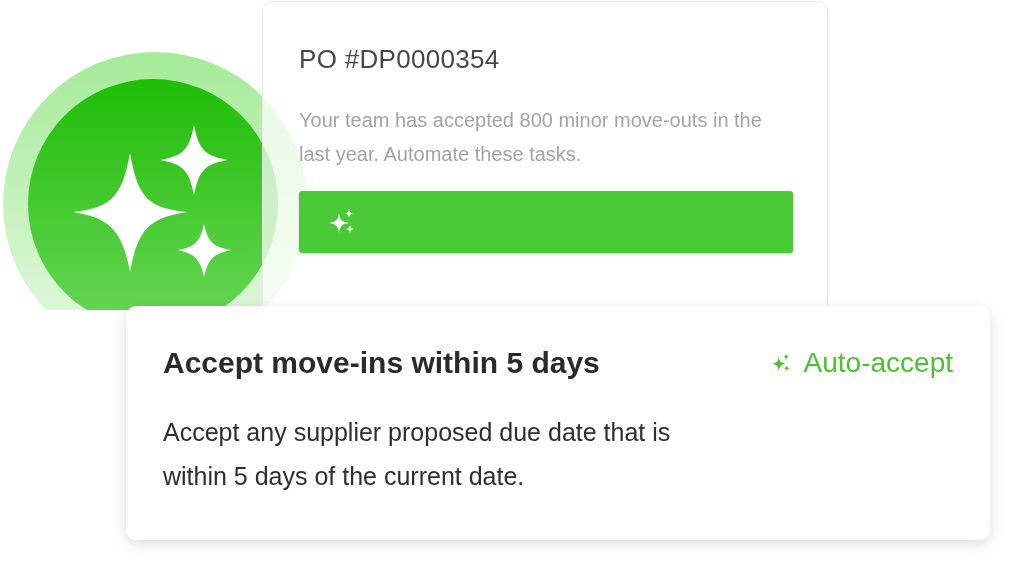  What do you see at coordinates (381, 363) in the screenshot?
I see `rule-title: Accept move-ins within 5 days` at bounding box center [381, 363].